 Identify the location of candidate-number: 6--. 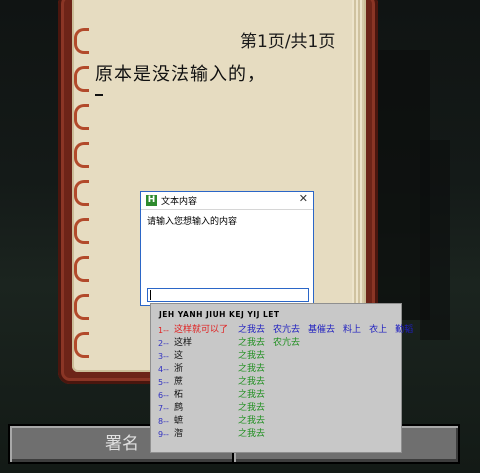
(163, 395).